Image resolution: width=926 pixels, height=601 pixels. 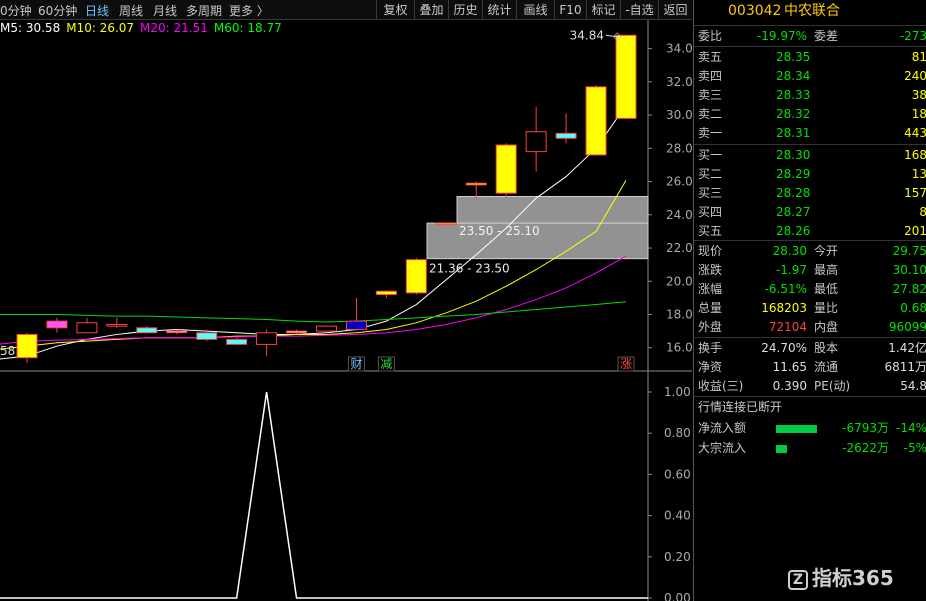 What do you see at coordinates (793, 174) in the screenshot?
I see `bid-price: 28.29` at bounding box center [793, 174].